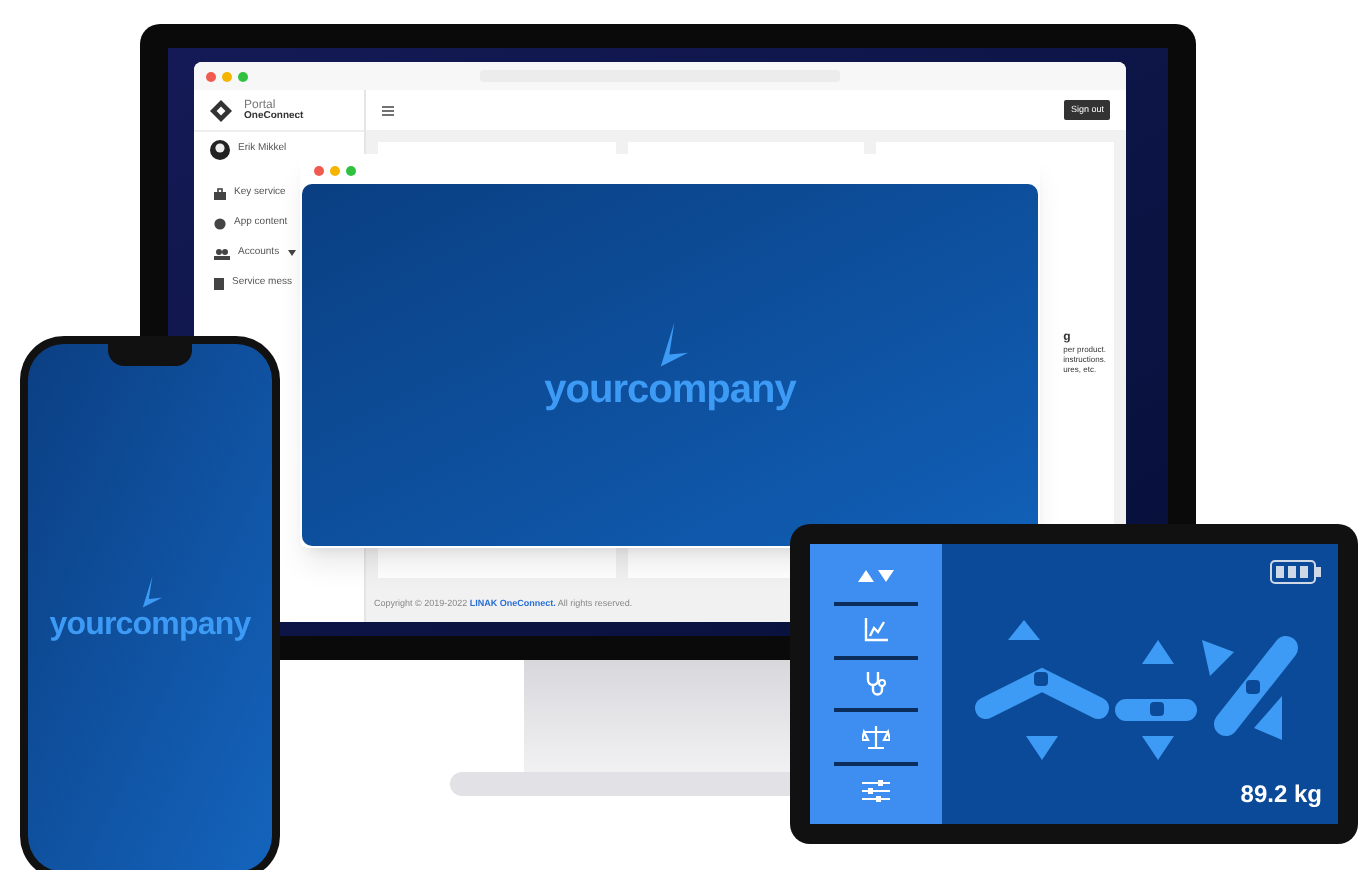 This screenshot has width=1358, height=870. Describe the element at coordinates (876, 791) in the screenshot. I see `sliders-icon` at that location.